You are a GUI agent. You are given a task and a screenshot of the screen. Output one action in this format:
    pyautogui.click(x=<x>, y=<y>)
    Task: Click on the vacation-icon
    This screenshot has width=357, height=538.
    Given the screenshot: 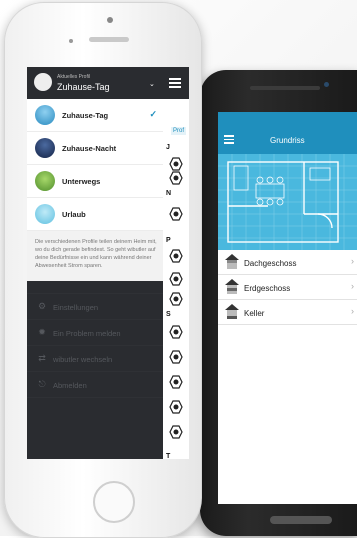 What is the action you would take?
    pyautogui.click(x=45, y=214)
    